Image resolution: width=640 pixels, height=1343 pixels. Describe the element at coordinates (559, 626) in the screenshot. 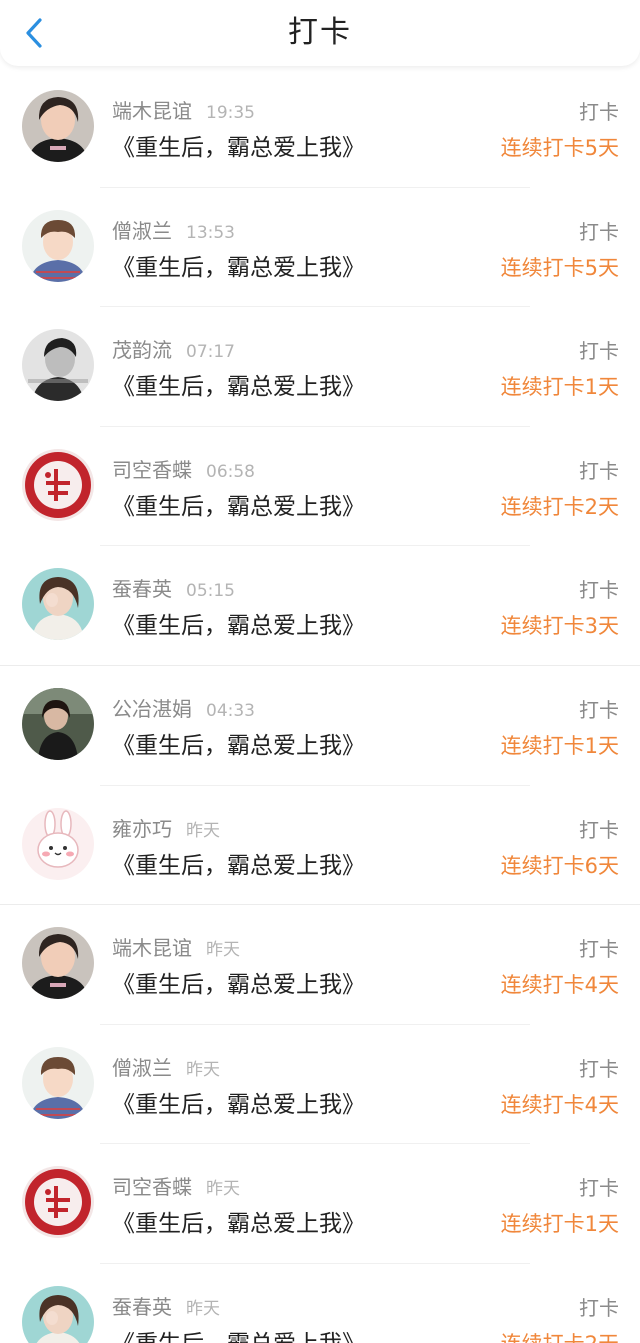

I see `streak-label: 连续打卡3天` at that location.